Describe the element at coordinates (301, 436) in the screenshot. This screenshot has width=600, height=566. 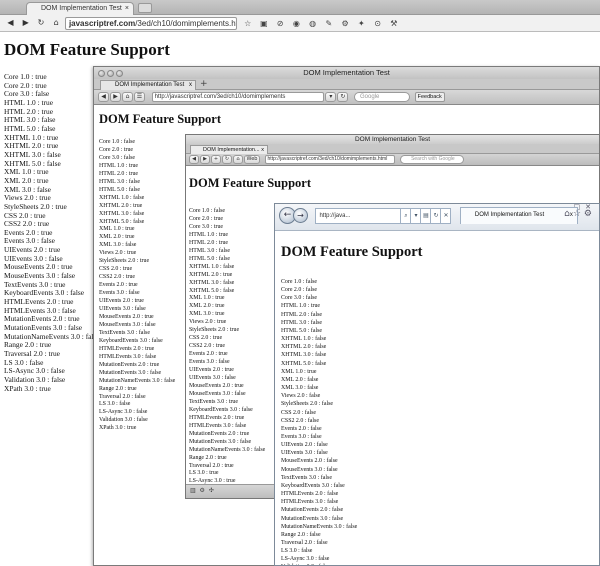
I see `feature-item: Events 3.0 : false` at that location.